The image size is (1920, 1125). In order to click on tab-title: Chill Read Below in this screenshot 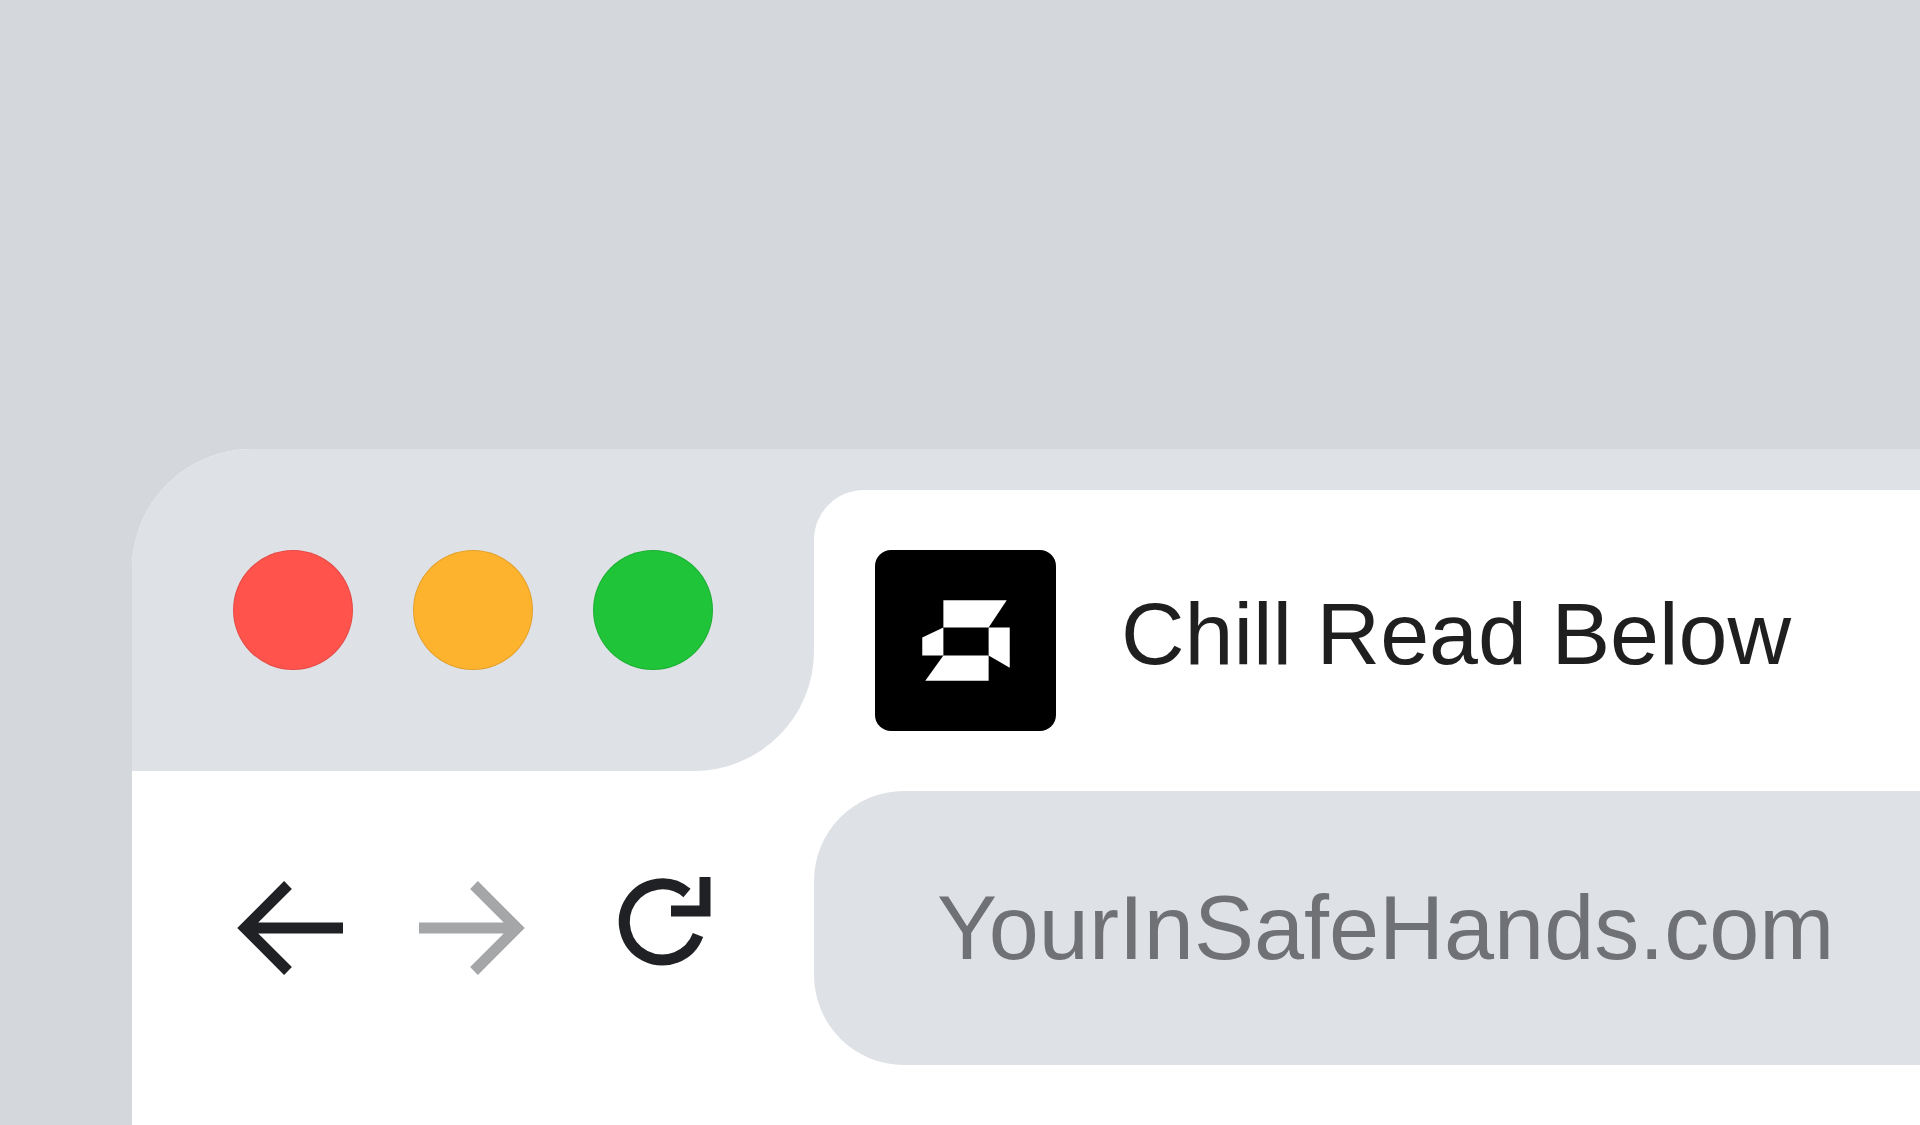, I will do `click(1456, 634)`.